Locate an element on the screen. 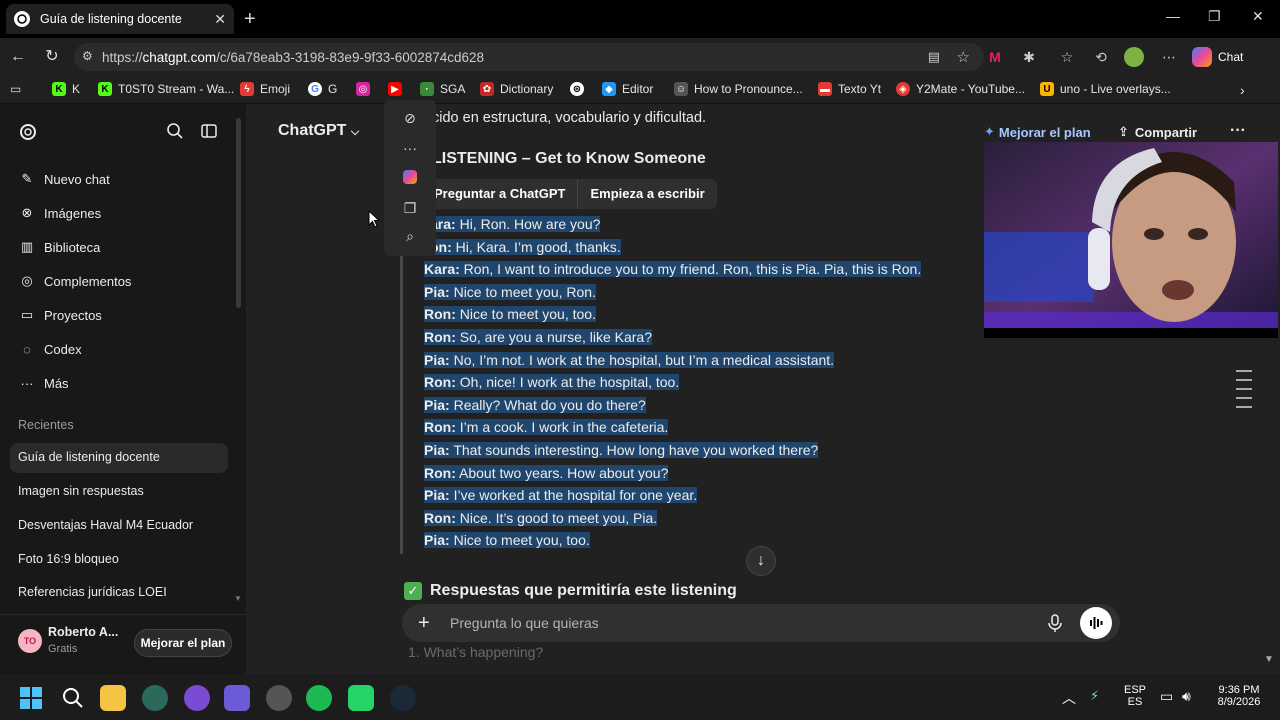  bookmark-item: ϟ Emoji is located at coordinates (265, 89).